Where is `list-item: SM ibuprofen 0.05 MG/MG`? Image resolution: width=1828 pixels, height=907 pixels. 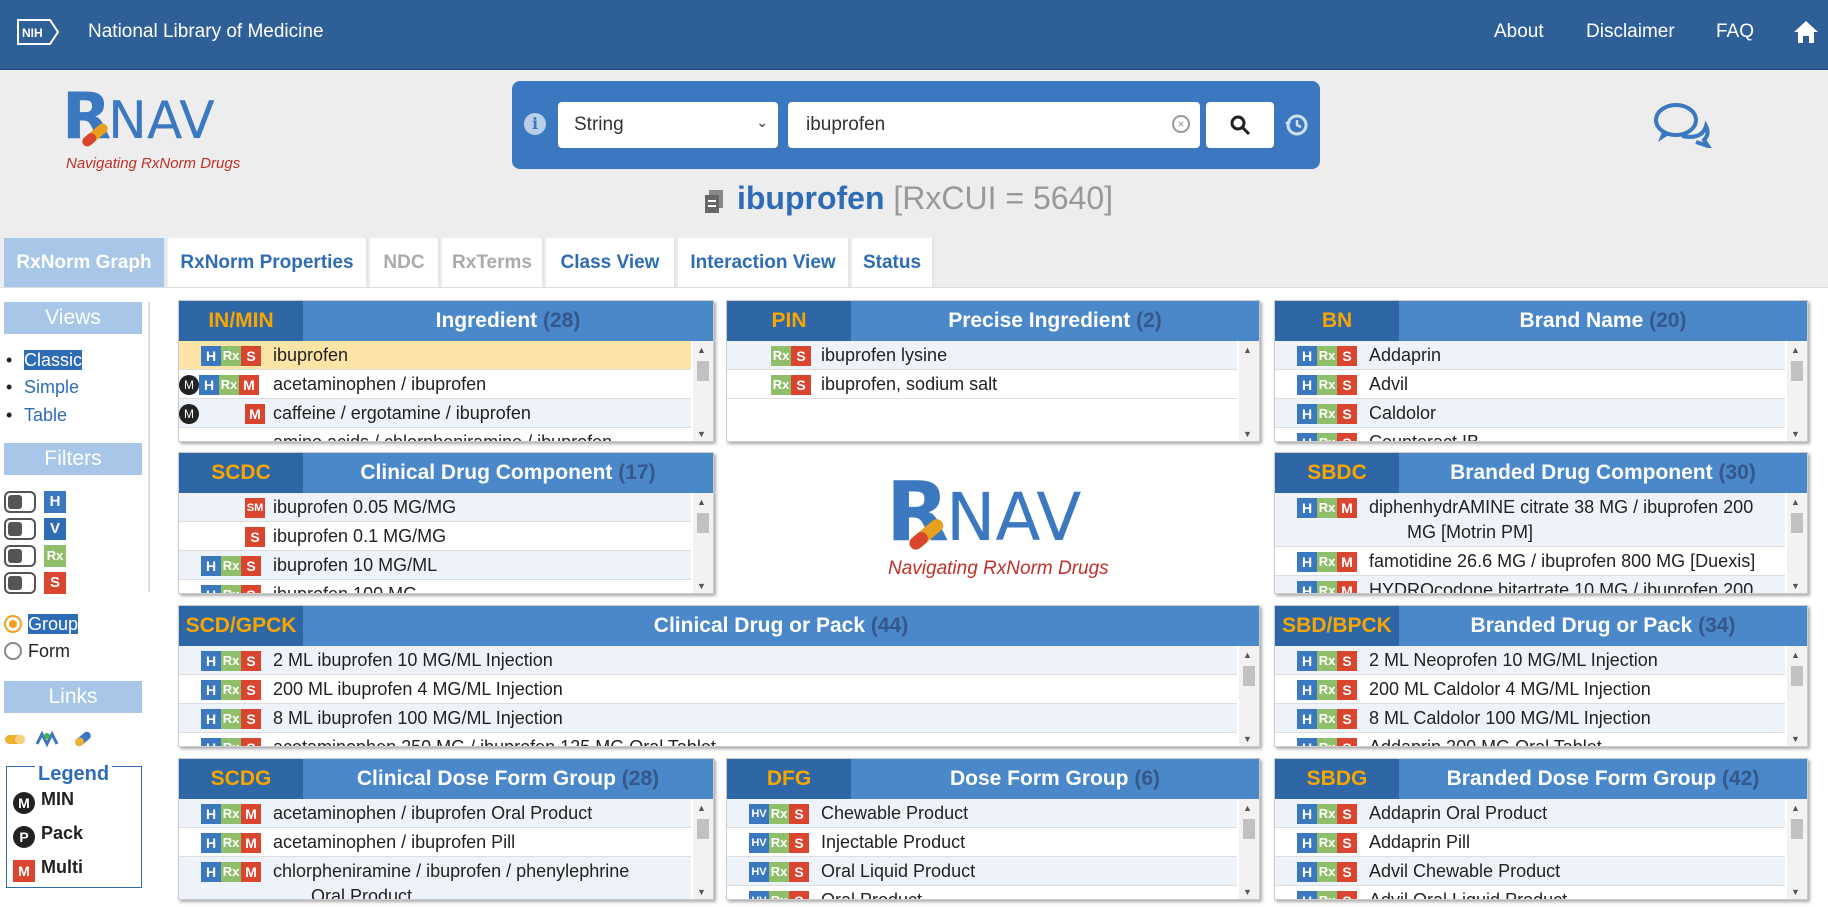
list-item: SM ibuprofen 0.05 MG/MG is located at coordinates (435, 507).